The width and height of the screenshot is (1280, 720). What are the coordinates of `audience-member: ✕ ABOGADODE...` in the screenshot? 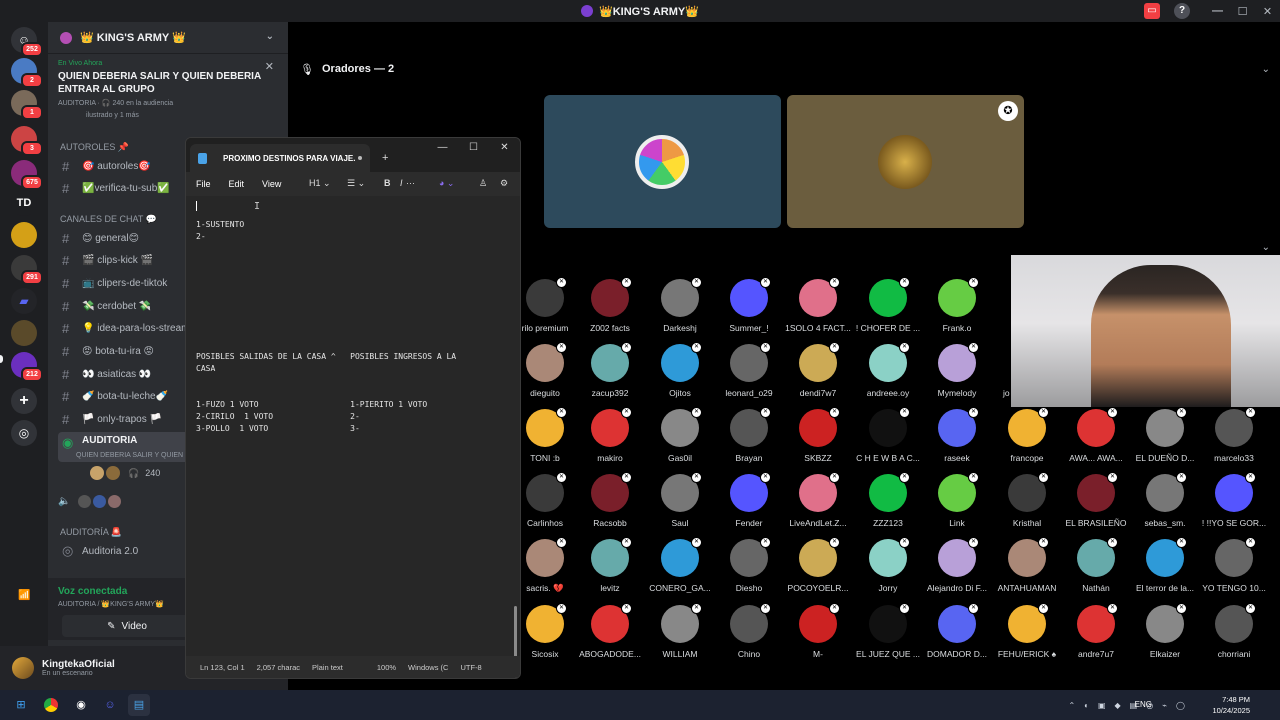 It's located at (610, 635).